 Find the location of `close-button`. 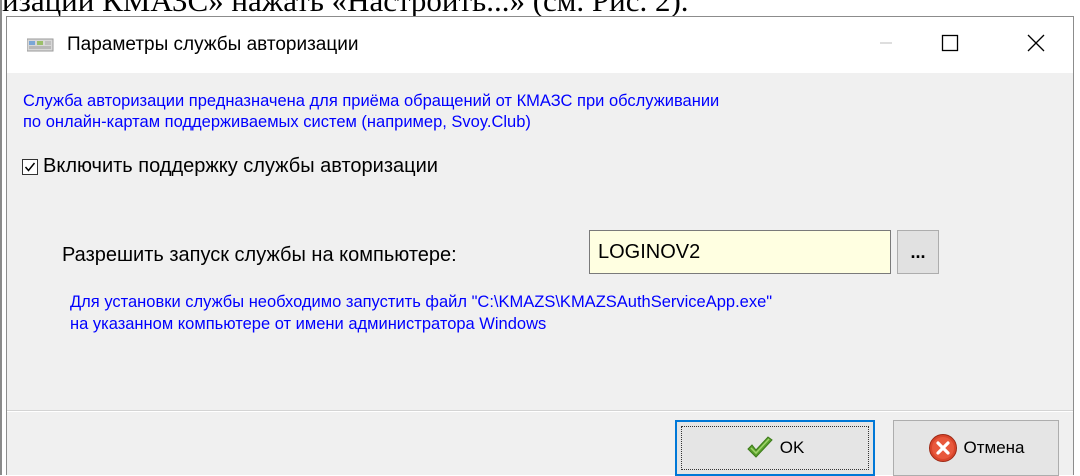

close-button is located at coordinates (1036, 45).